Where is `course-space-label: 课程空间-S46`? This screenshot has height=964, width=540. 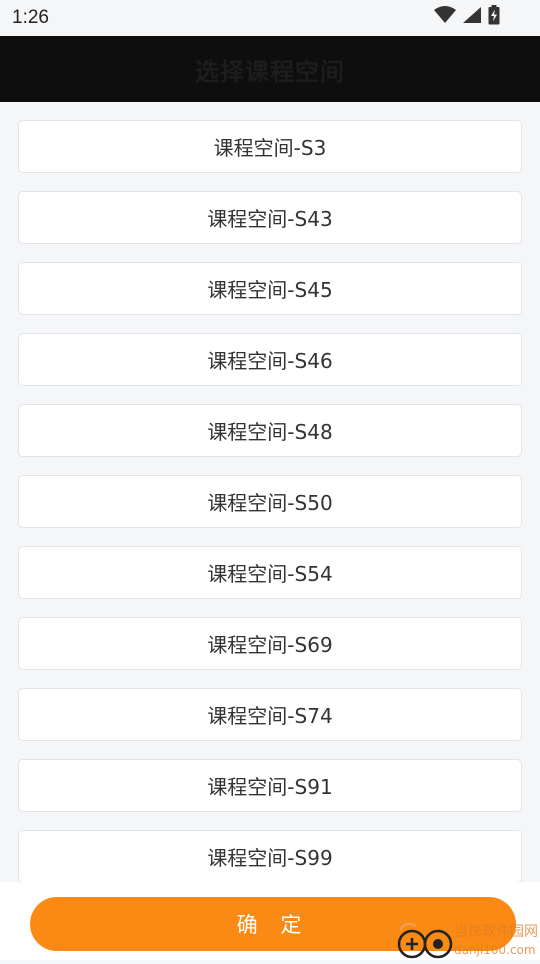
course-space-label: 课程空间-S46 is located at coordinates (270, 361).